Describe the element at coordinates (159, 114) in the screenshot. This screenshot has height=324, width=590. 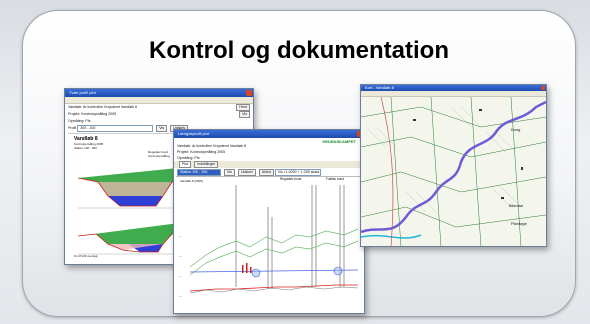
I see `field-row-projekt: Projekt: Kontrolopmåling 2005 Vis` at that location.